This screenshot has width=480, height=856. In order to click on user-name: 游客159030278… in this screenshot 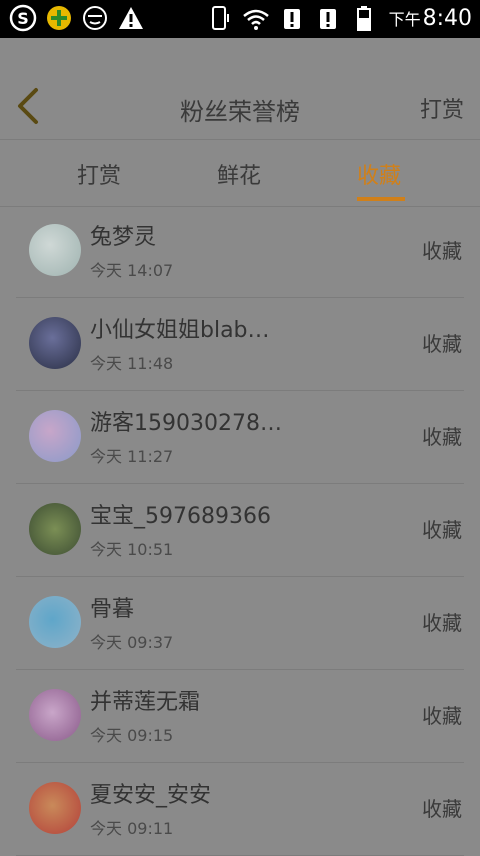, I will do `click(186, 423)`.